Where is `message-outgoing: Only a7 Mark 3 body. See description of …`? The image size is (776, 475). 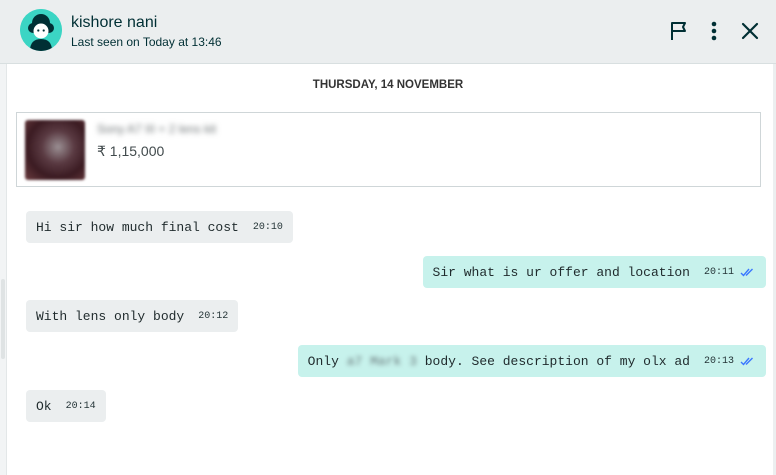
message-outgoing: Only a7 Mark 3 body. See description of … is located at coordinates (531, 361).